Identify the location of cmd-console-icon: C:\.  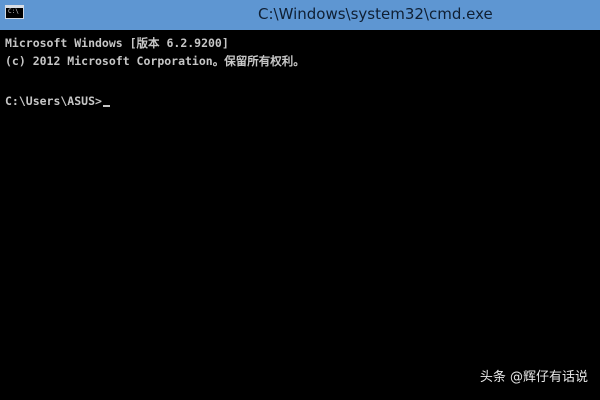
(14, 12).